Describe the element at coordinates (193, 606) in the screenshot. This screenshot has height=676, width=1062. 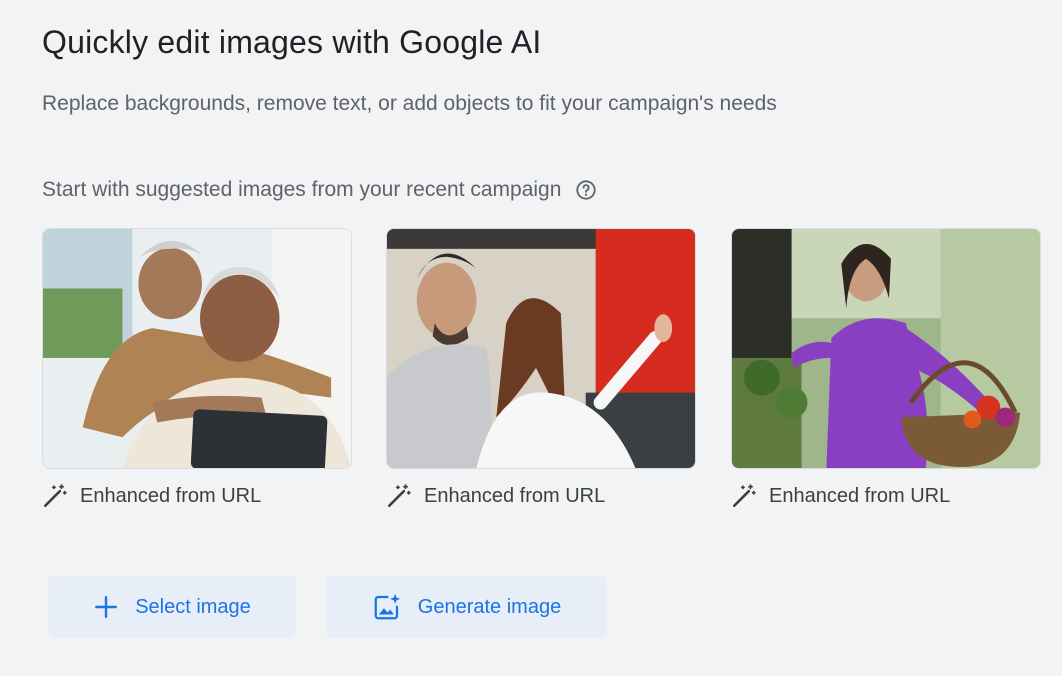
I see `select-image-label: Select image` at that location.